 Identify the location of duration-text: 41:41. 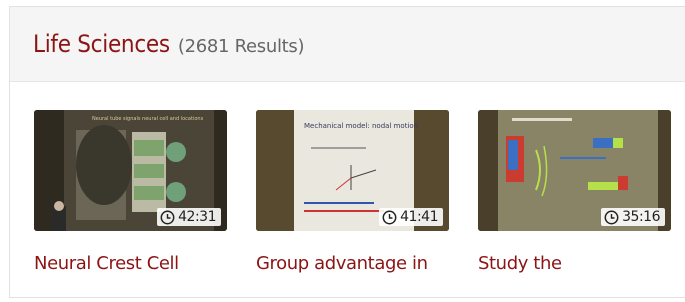
(419, 217).